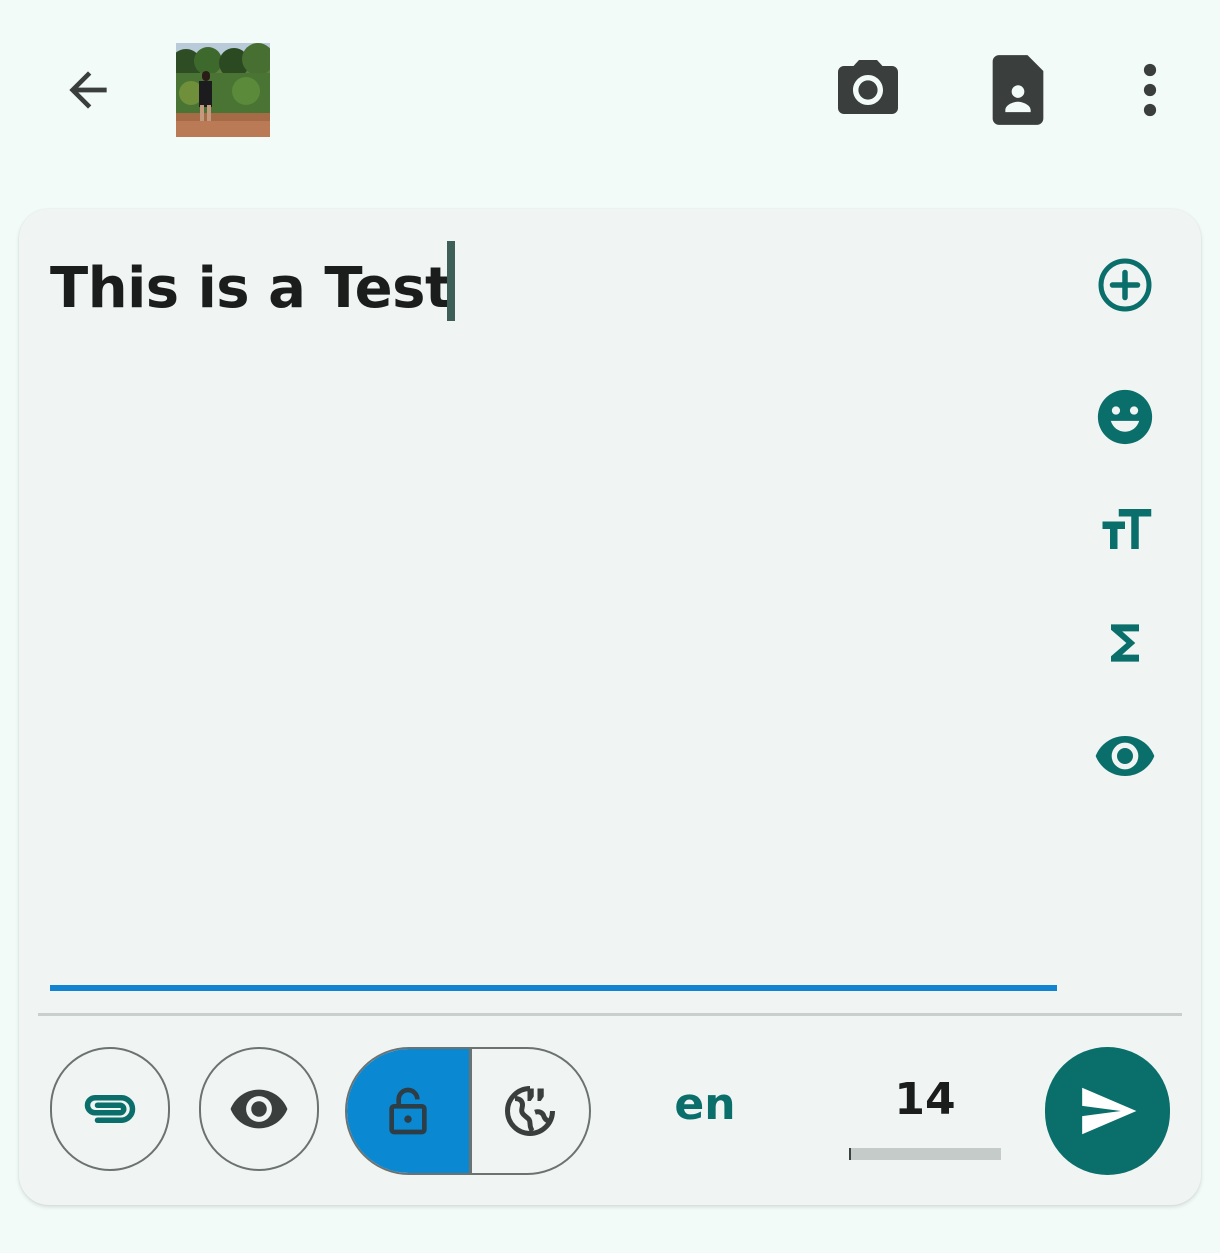 This screenshot has height=1253, width=1220. I want to click on unlisted-option, so click(408, 1111).